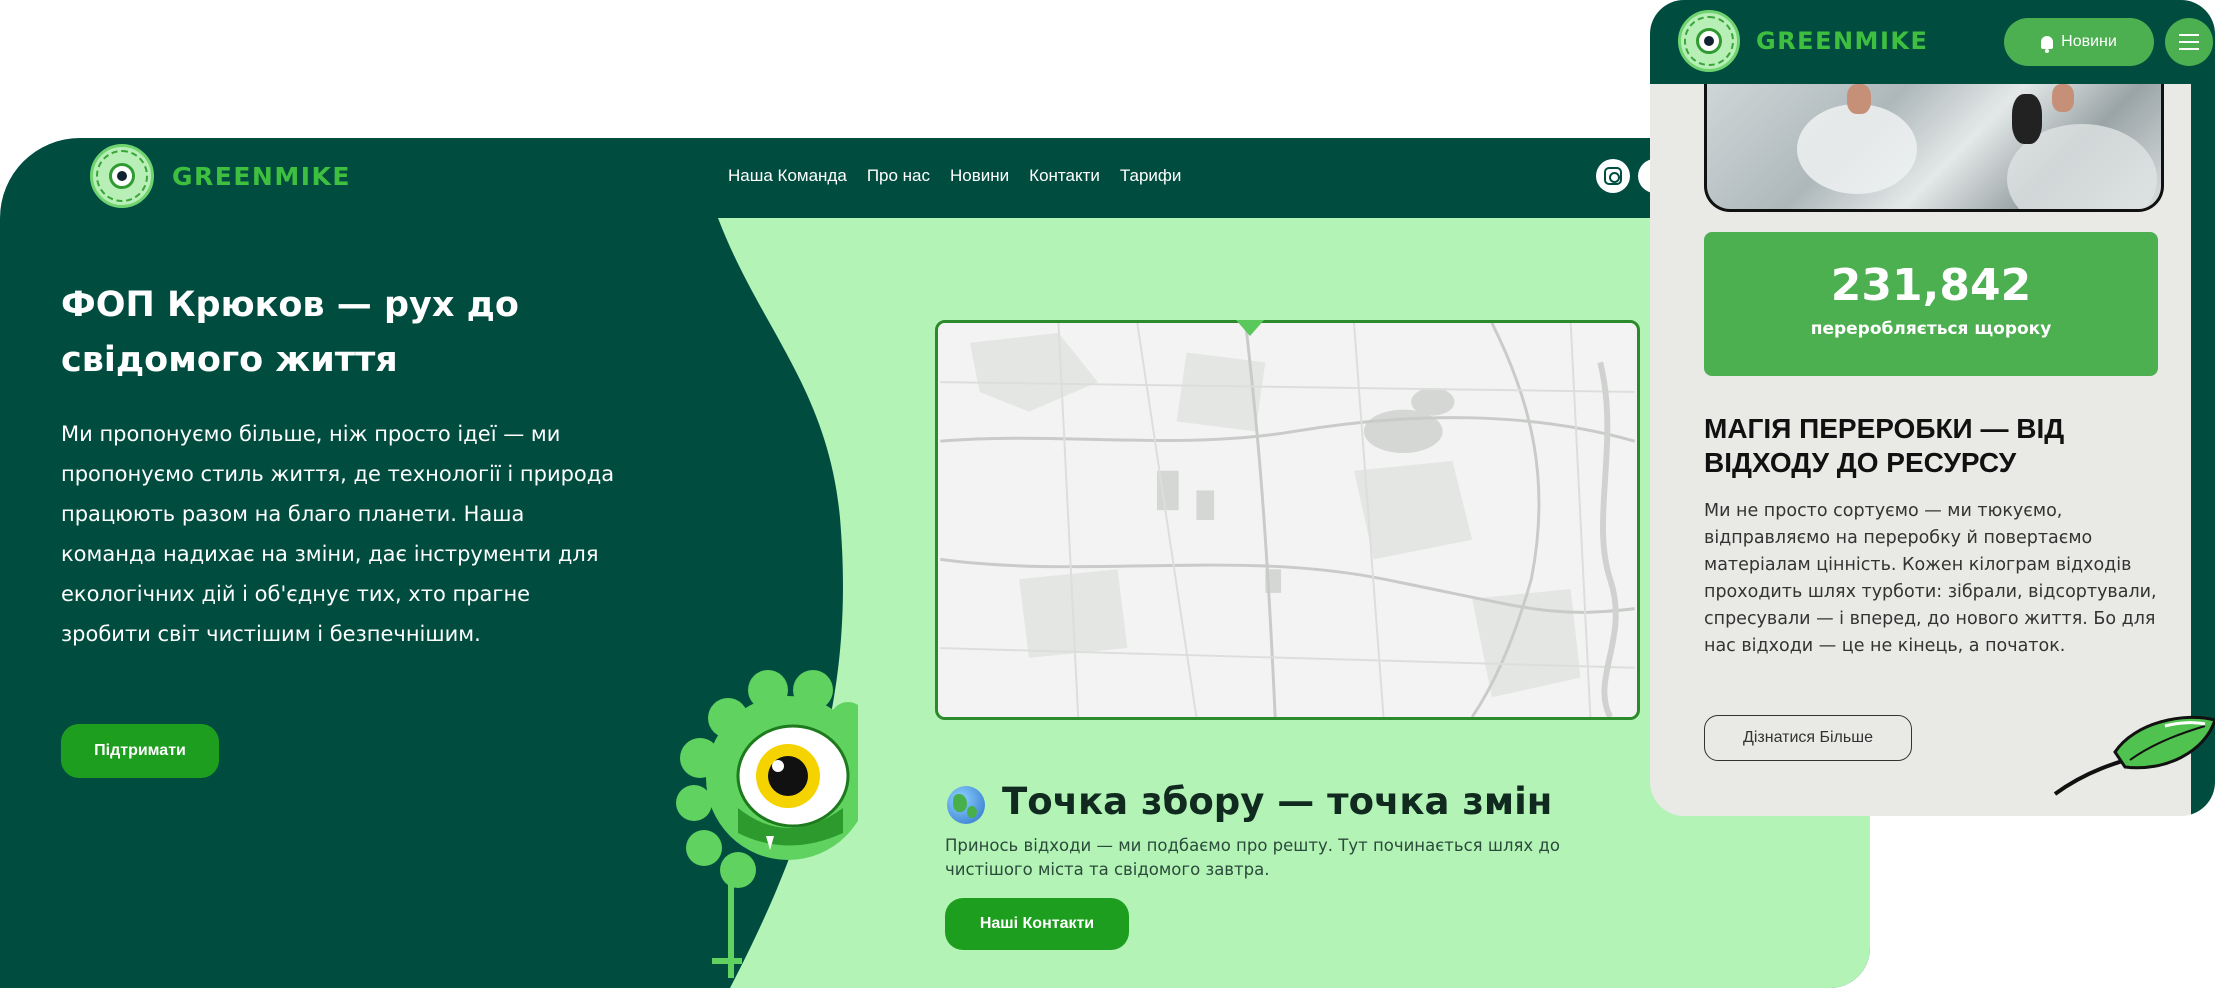 The height and width of the screenshot is (988, 2240). Describe the element at coordinates (966, 805) in the screenshot. I see `globe-icon` at that location.